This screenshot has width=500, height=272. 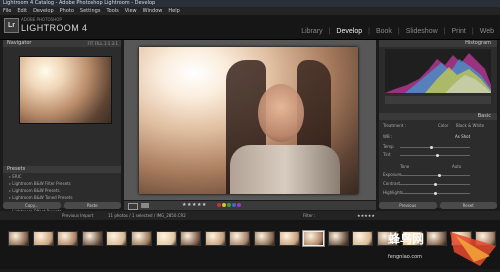 What do you see at coordinates (406, 239) in the screenshot?
I see `watermark-text: 蜂鸟网` at bounding box center [406, 239].